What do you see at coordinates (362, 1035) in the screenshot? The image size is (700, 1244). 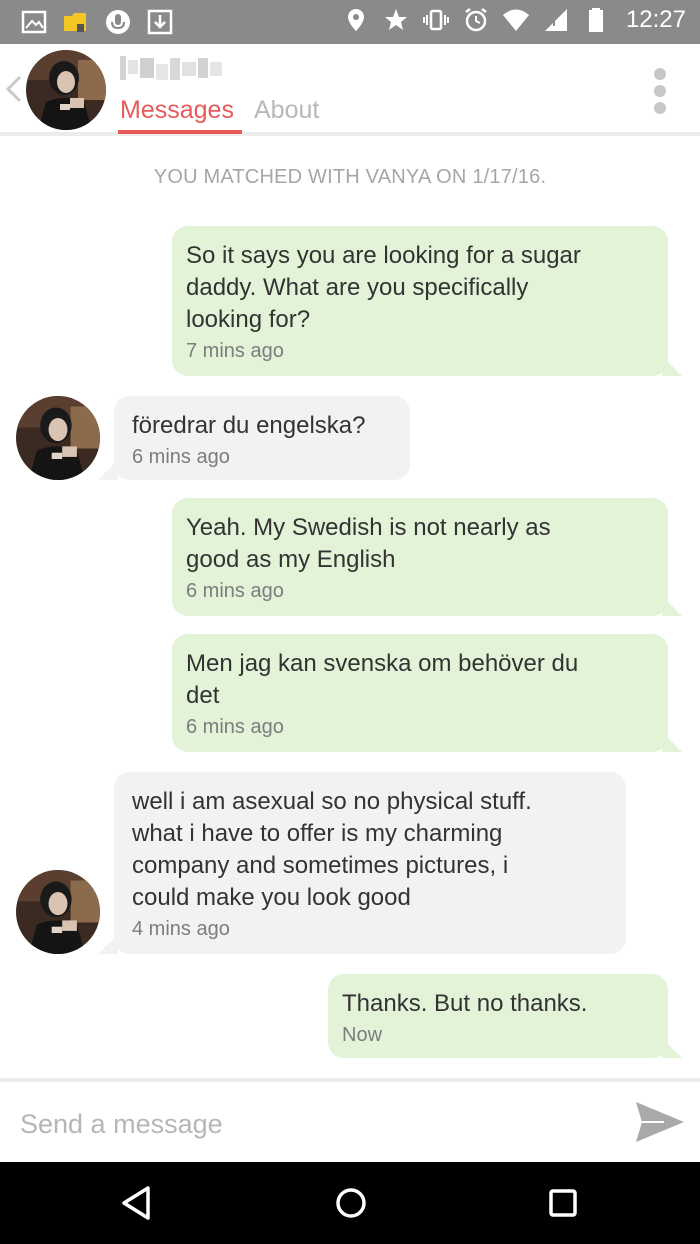 I see `message-timestamp: Now` at bounding box center [362, 1035].